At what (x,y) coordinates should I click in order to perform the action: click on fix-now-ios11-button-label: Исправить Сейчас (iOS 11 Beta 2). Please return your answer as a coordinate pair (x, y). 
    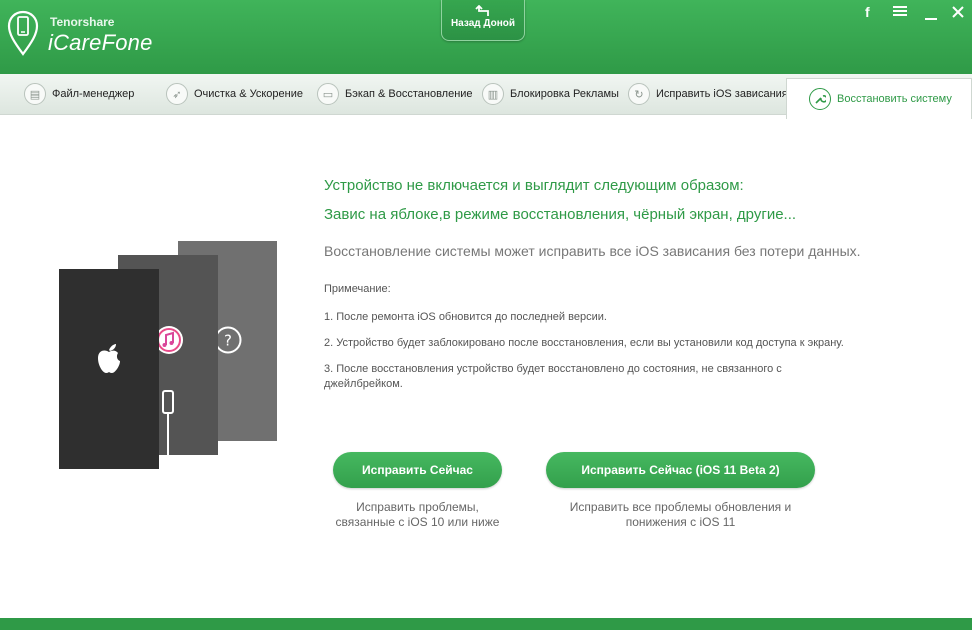
    Looking at the image, I should click on (680, 470).